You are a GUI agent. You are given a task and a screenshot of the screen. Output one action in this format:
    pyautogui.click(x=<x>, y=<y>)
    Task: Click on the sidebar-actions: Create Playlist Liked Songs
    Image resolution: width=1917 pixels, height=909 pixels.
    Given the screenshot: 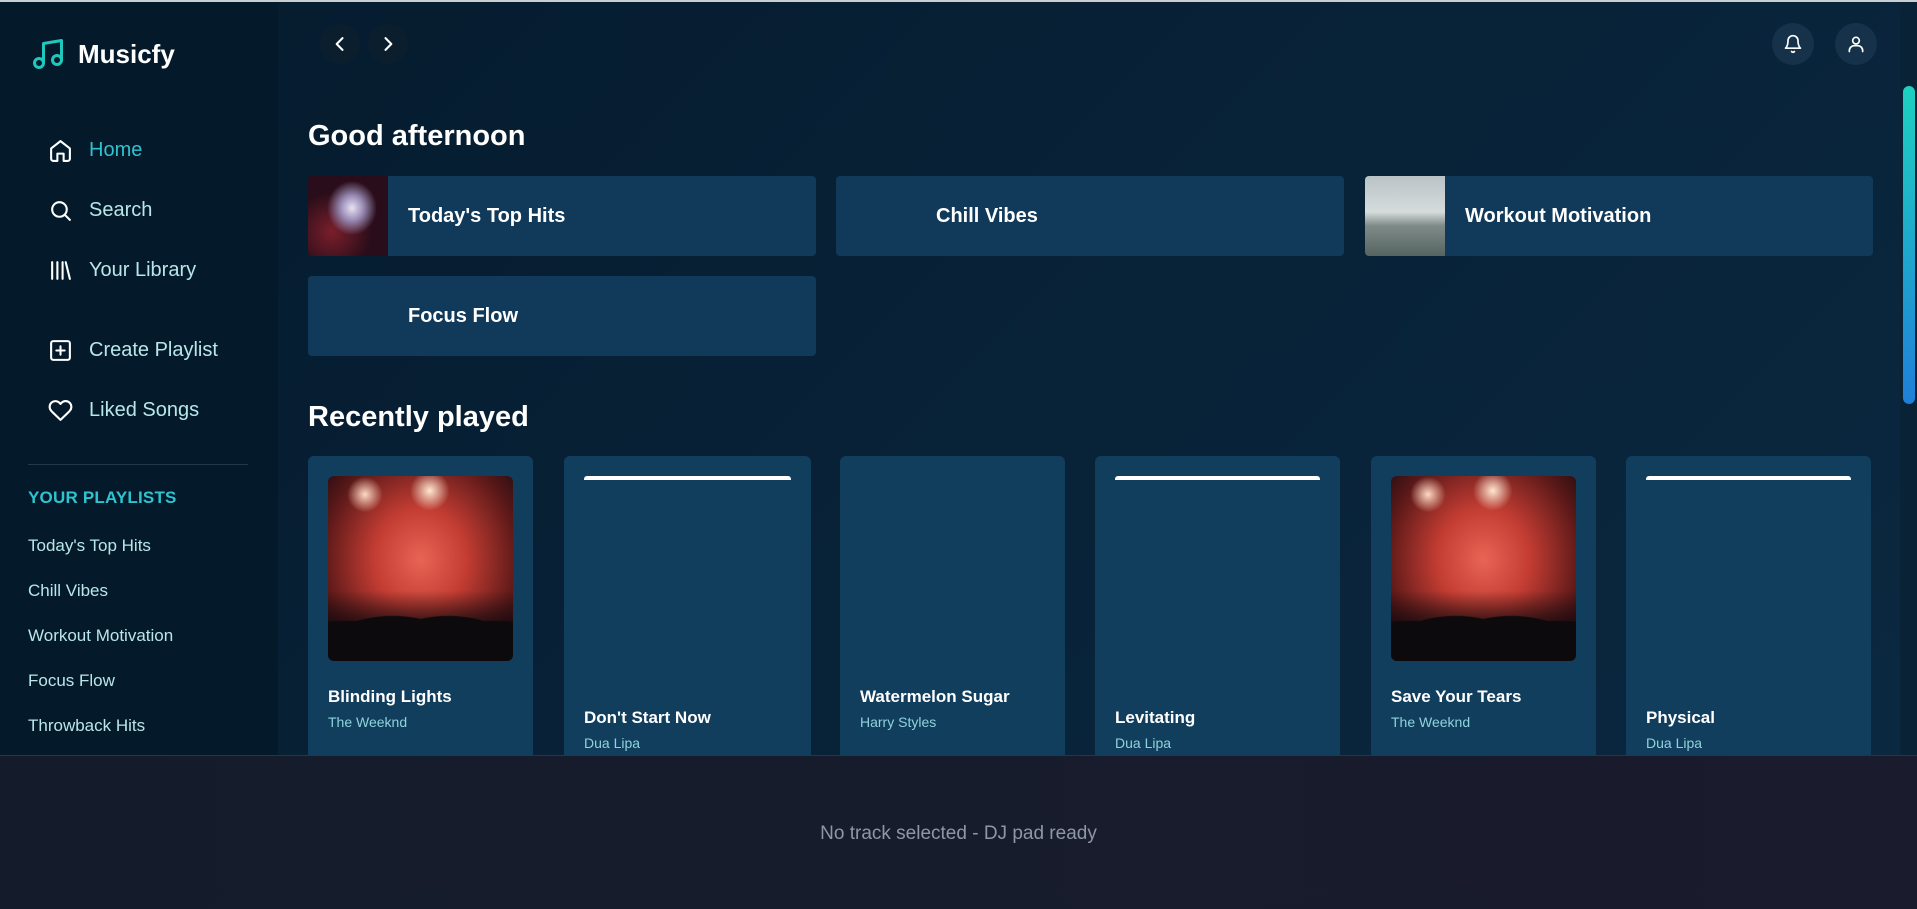 What is the action you would take?
    pyautogui.click(x=133, y=380)
    